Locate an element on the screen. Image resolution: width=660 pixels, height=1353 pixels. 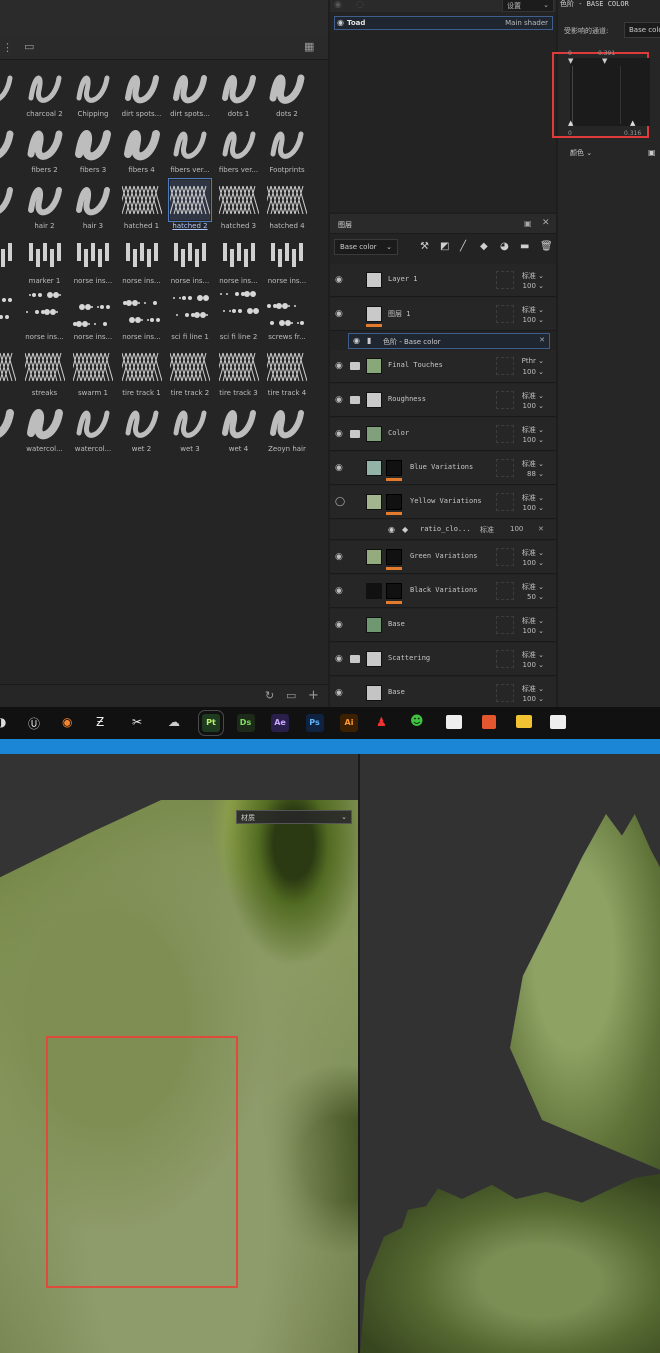
app-ps-icon: Ps is located at coordinates (314, 723).